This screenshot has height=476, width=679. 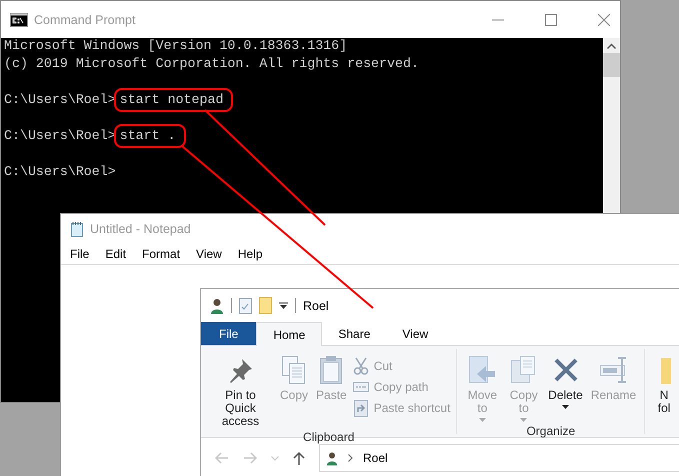 What do you see at coordinates (354, 333) in the screenshot?
I see `ribbon-tab: Share` at bounding box center [354, 333].